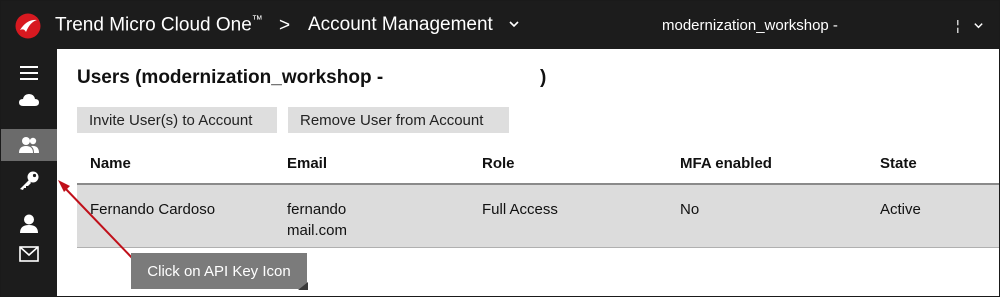  I want to click on column-header-email: Email, so click(307, 163).